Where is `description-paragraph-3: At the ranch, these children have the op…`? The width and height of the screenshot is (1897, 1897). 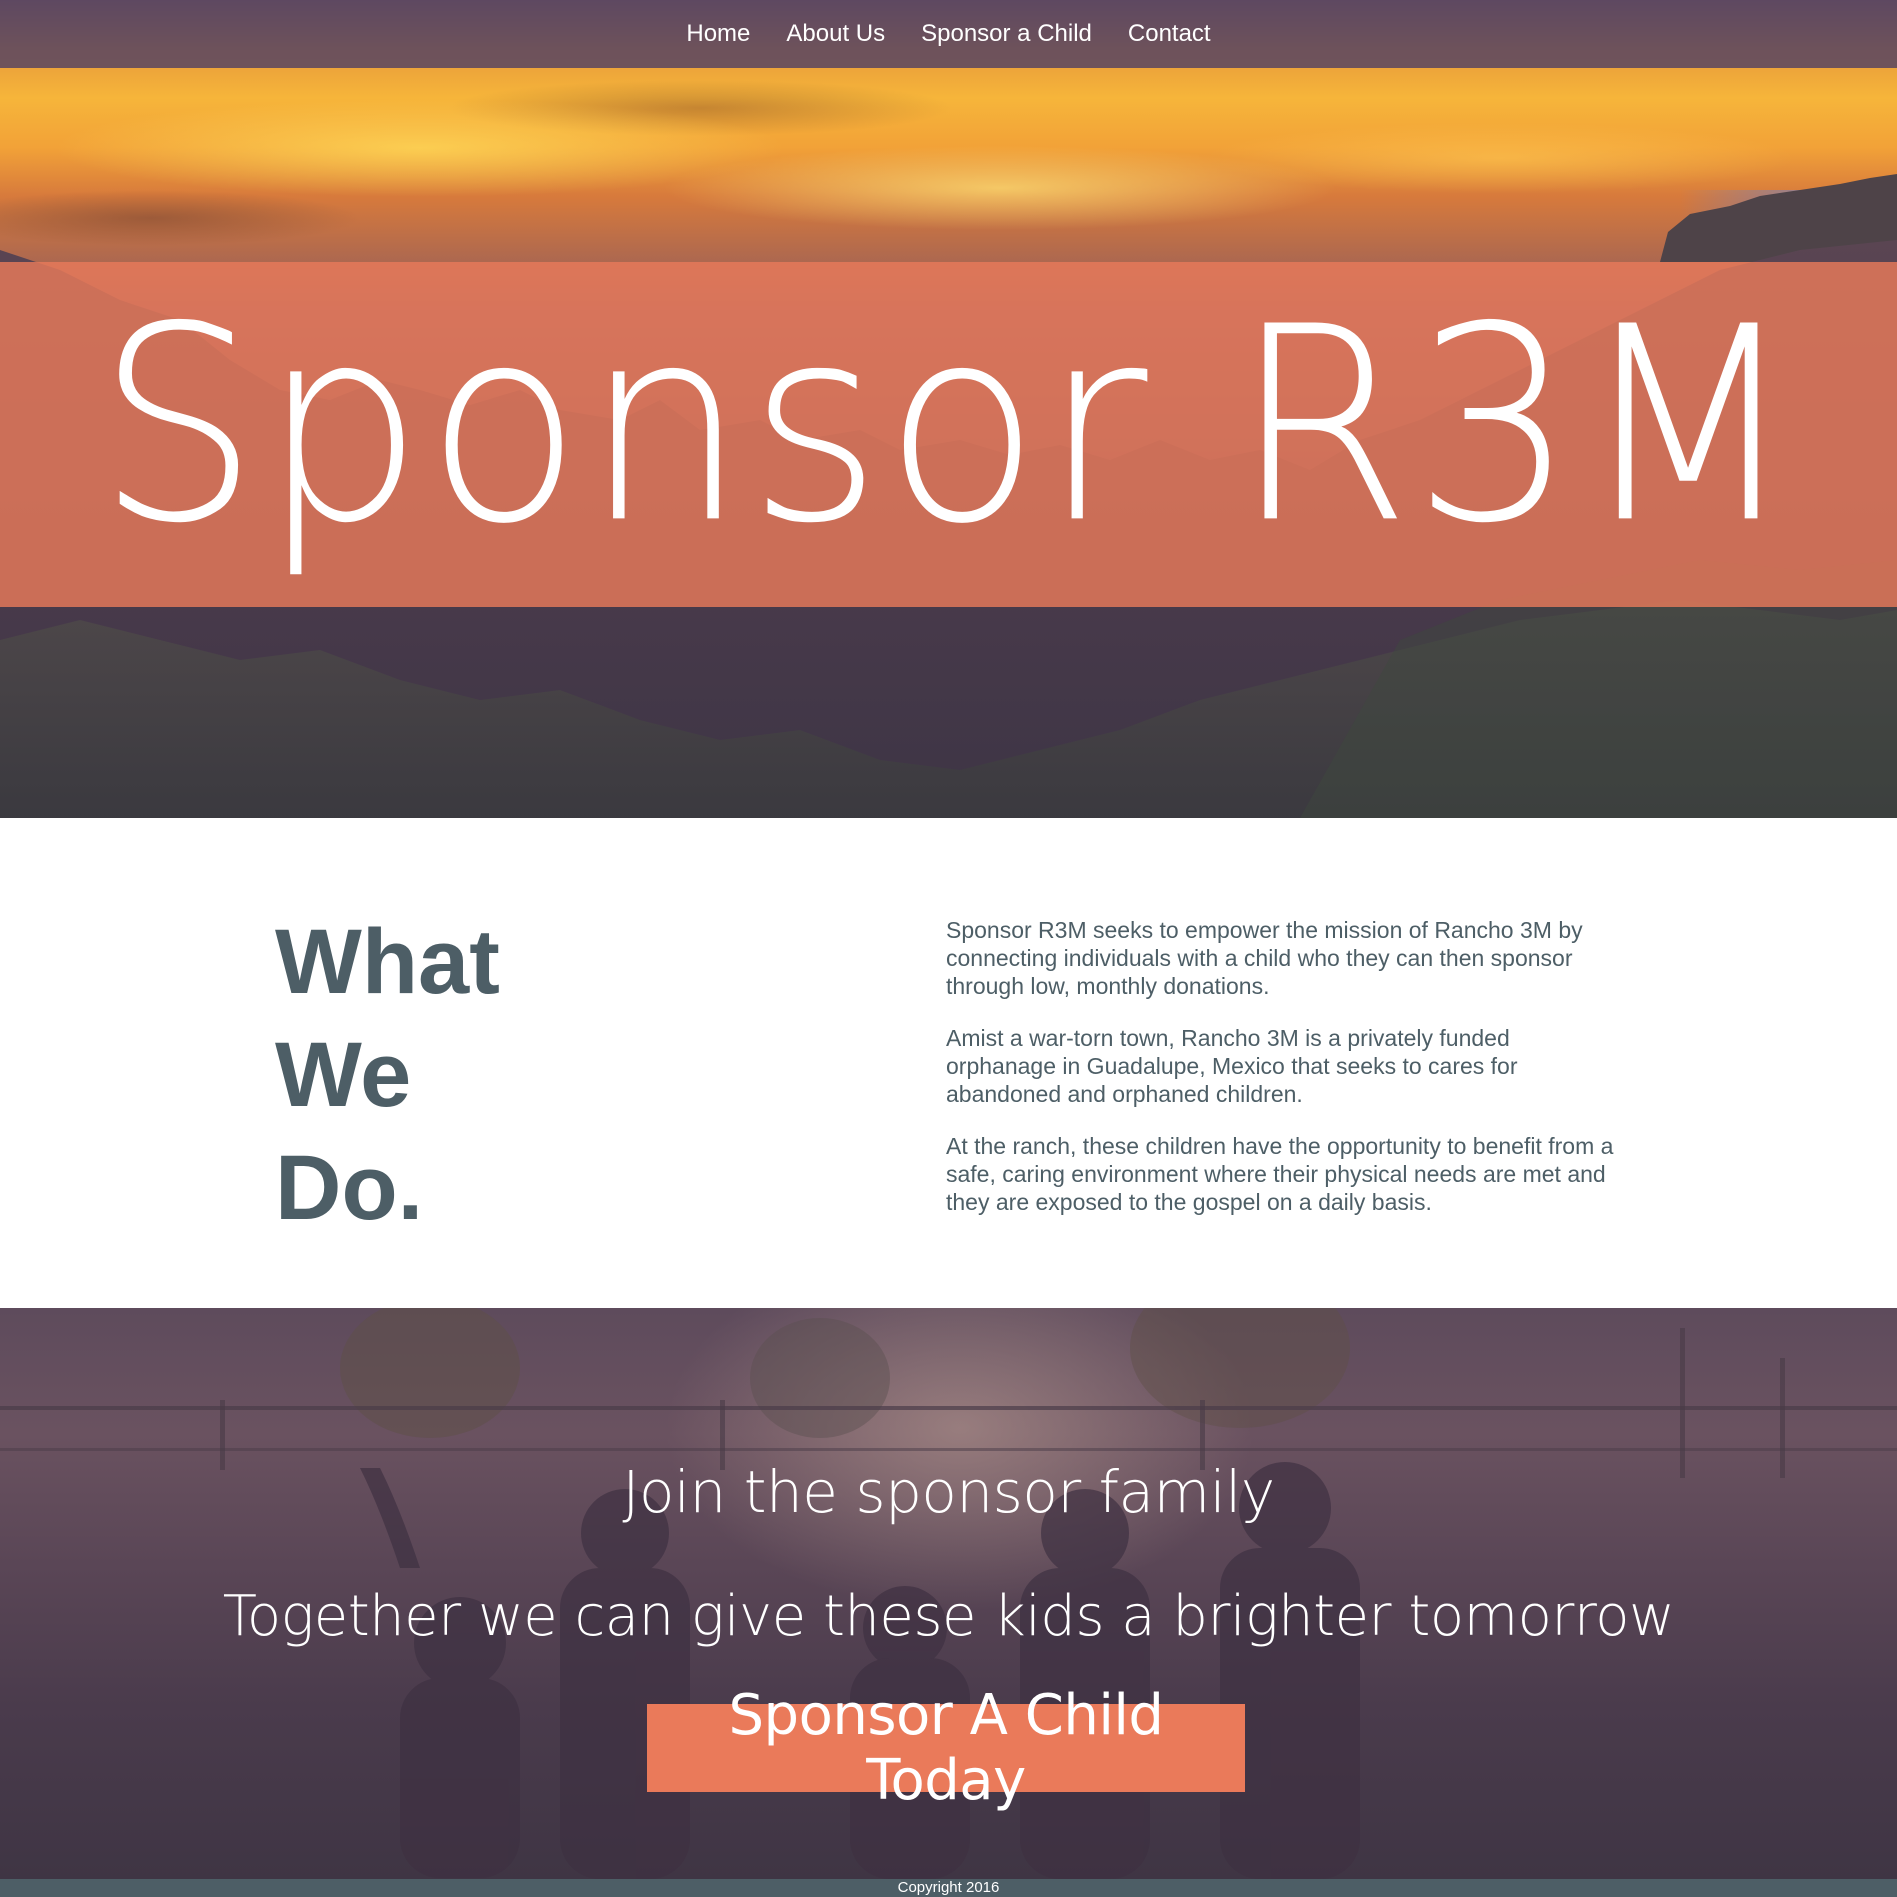 description-paragraph-3: At the ranch, these children have the op… is located at coordinates (1280, 1174).